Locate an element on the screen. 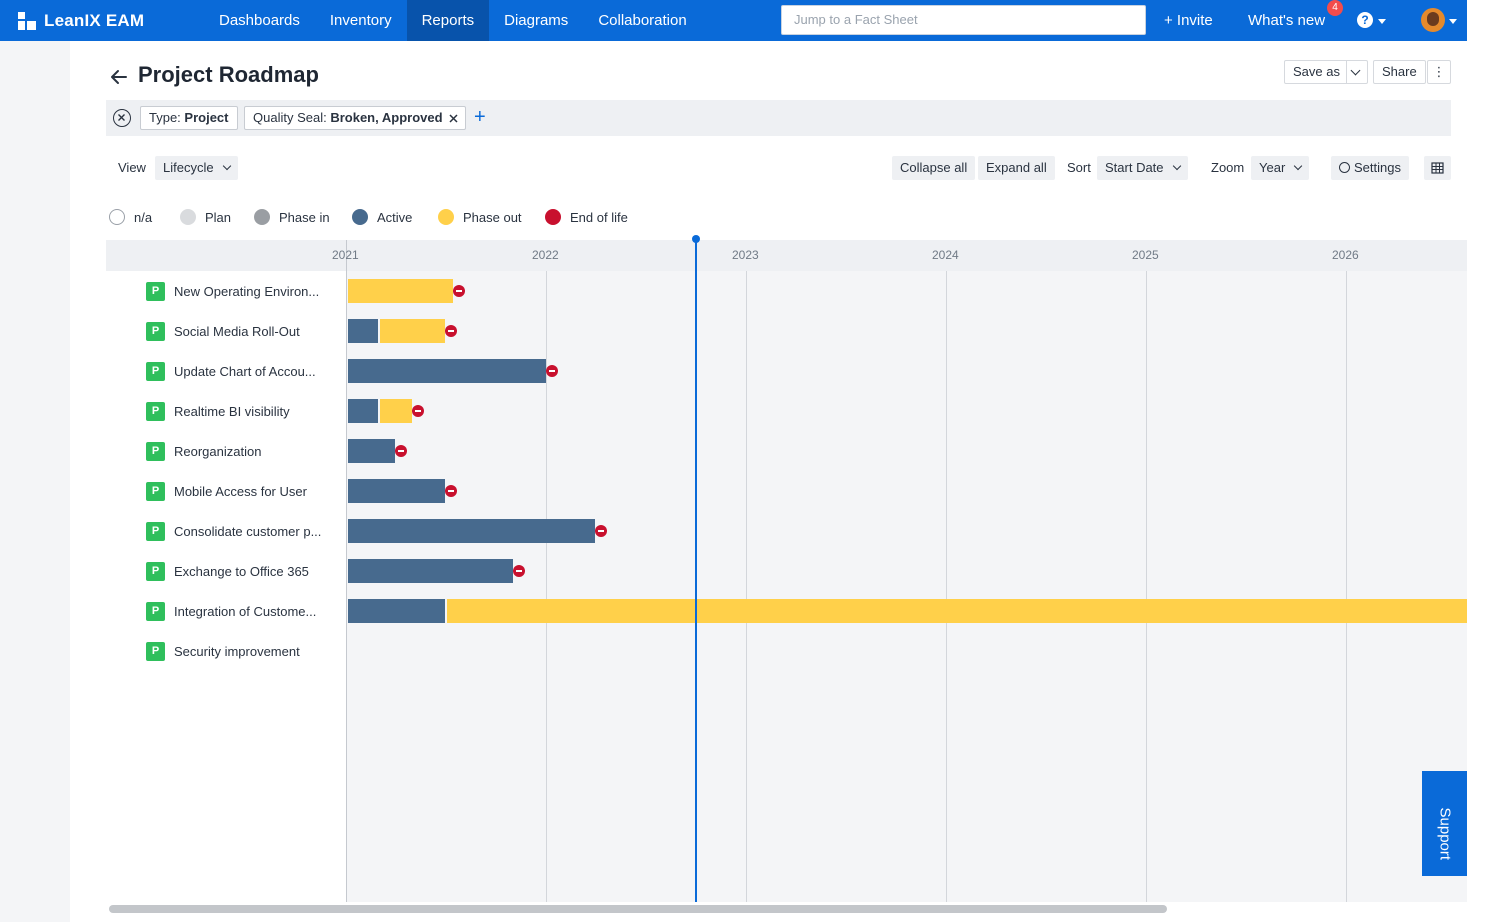 This screenshot has width=1489, height=922. nav-dashboards: Dashboards is located at coordinates (259, 20).